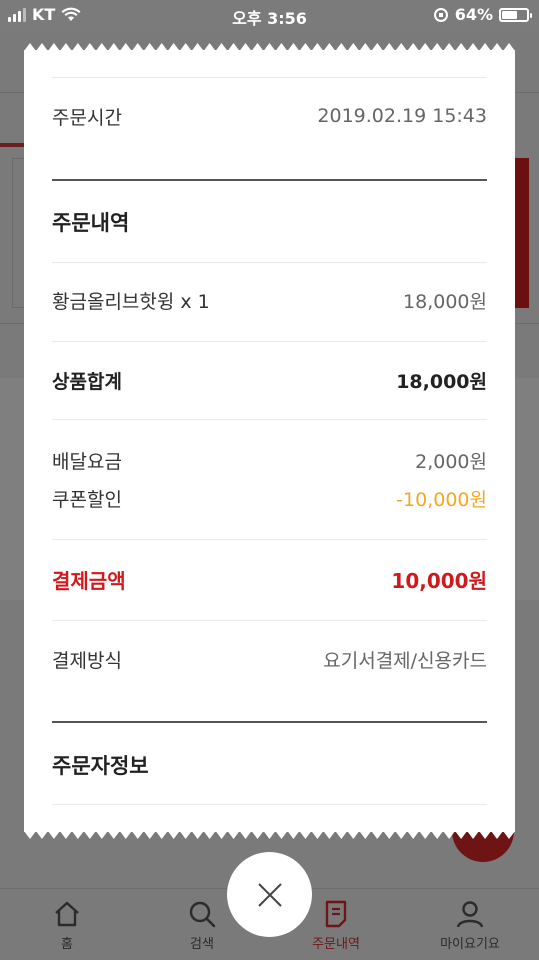  I want to click on order-time-label: 주문시간, so click(87, 117).